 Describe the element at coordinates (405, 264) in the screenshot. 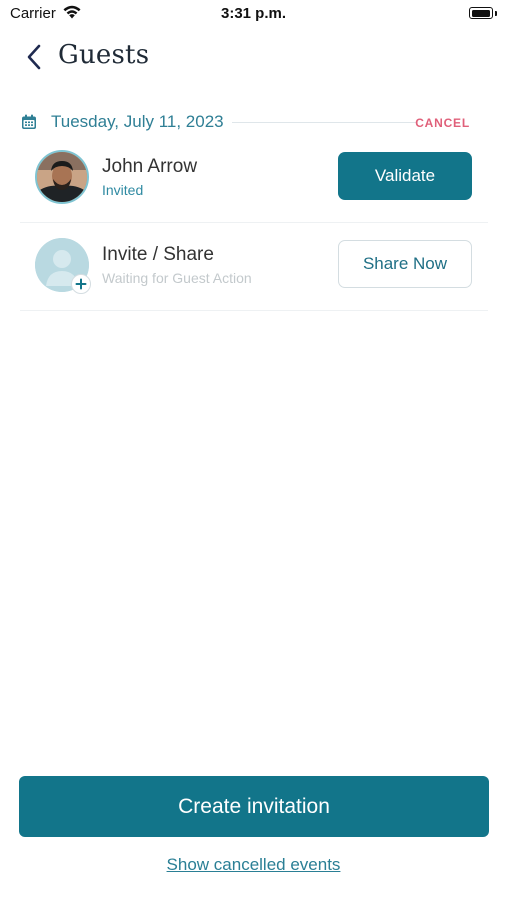

I see `share-now-button: Share Now` at that location.